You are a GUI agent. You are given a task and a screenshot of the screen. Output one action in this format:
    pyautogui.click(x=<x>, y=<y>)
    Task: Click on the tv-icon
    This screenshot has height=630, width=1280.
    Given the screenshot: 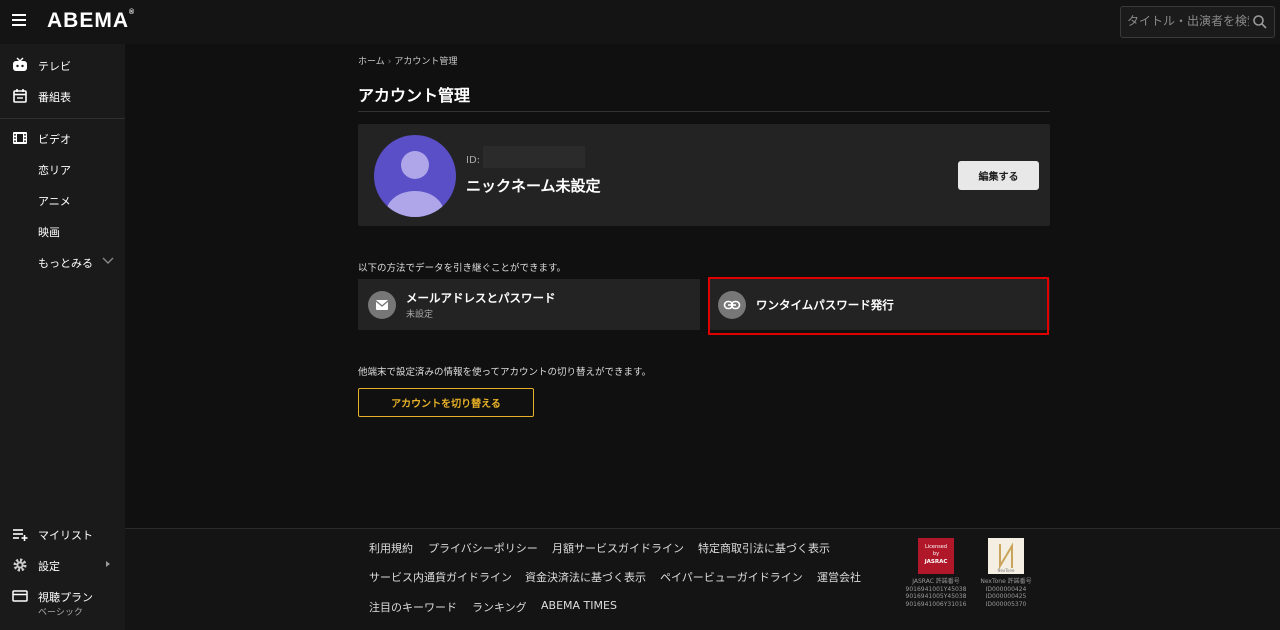 What is the action you would take?
    pyautogui.click(x=20, y=64)
    